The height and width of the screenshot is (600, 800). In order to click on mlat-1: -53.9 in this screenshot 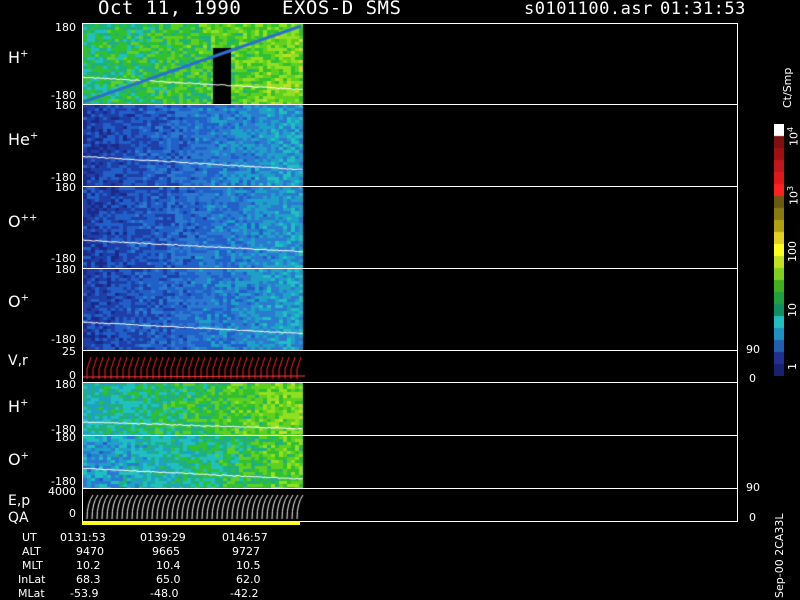, I will do `click(84, 593)`.